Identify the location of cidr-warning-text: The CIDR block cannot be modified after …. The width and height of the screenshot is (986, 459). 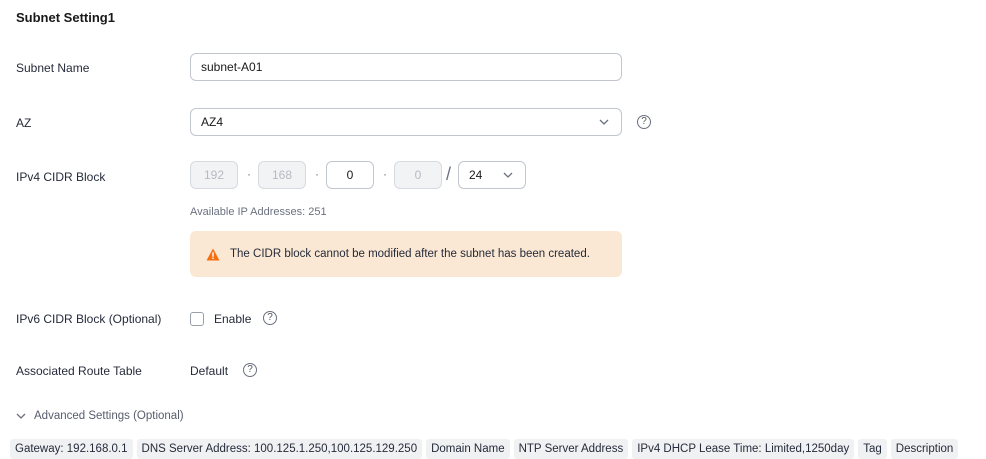
(410, 254).